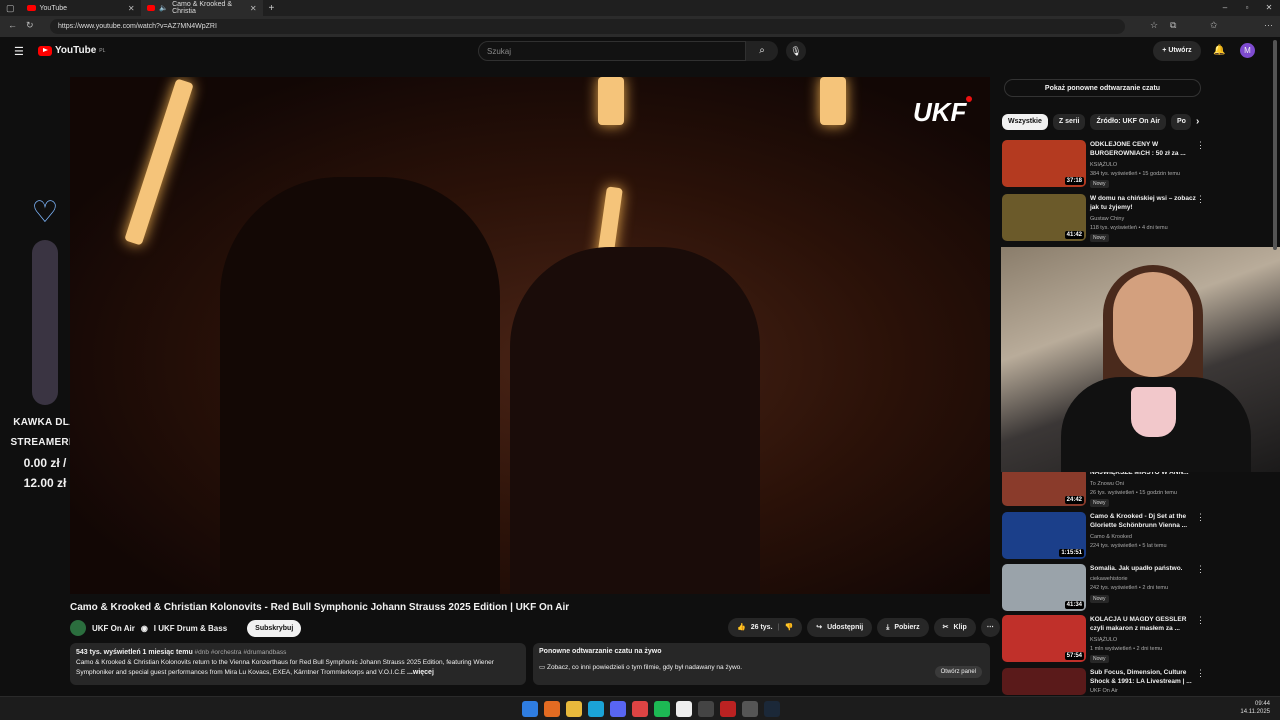 The height and width of the screenshot is (720, 1280). I want to click on folder-icon, so click(574, 709).